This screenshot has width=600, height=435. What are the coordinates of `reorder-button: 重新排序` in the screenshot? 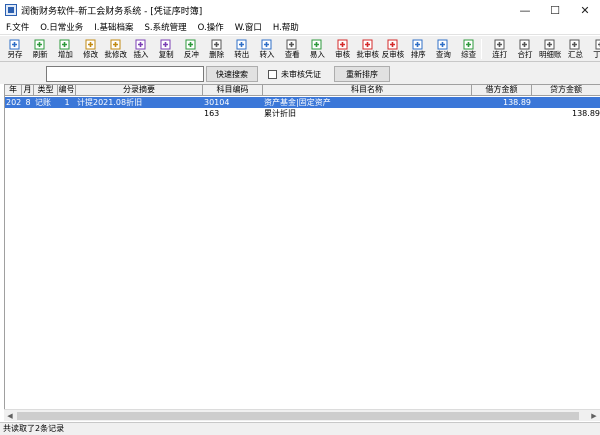 It's located at (362, 74).